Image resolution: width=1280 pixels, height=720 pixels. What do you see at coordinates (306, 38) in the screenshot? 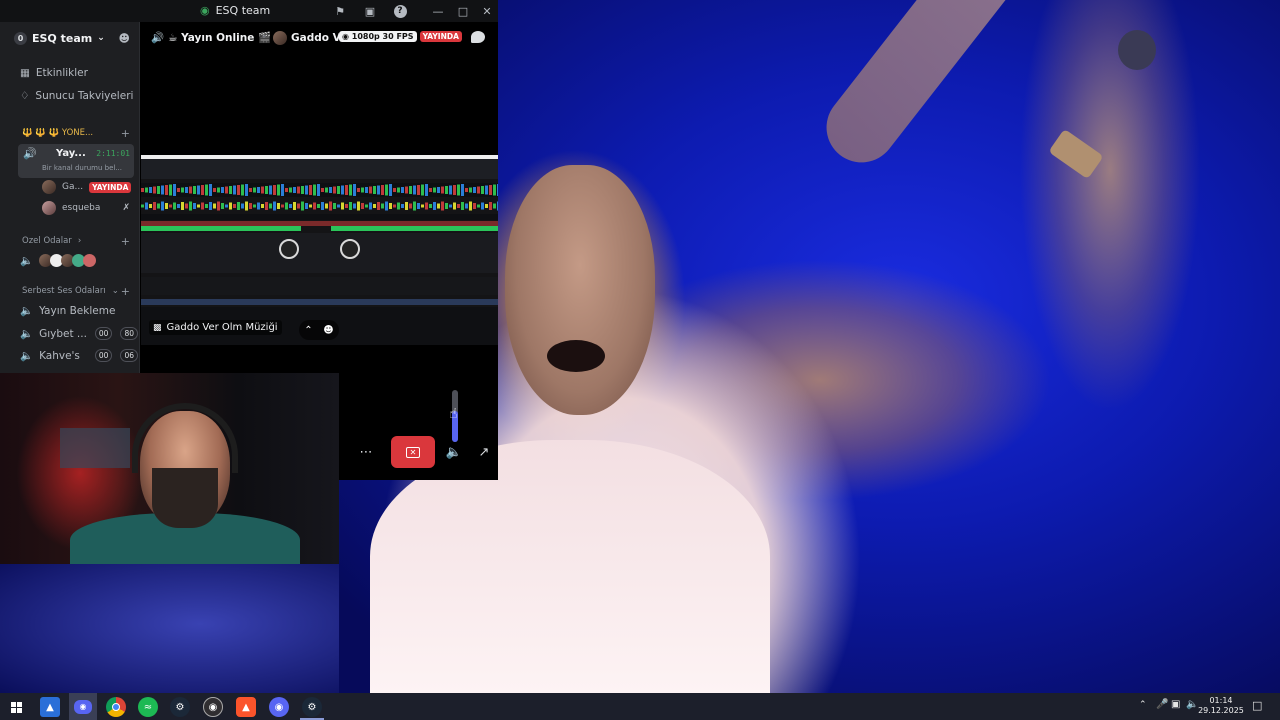
I see `streamer-info: Gaddo Ve` at bounding box center [306, 38].